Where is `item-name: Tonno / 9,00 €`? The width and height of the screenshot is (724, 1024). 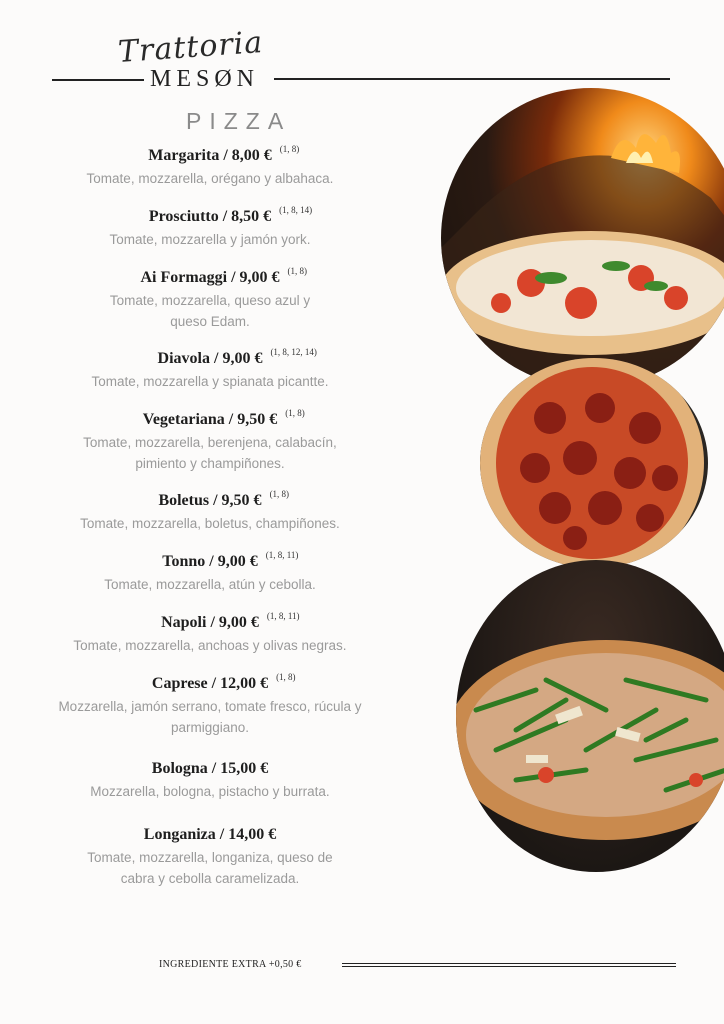
item-name: Tonno / 9,00 € is located at coordinates (210, 561).